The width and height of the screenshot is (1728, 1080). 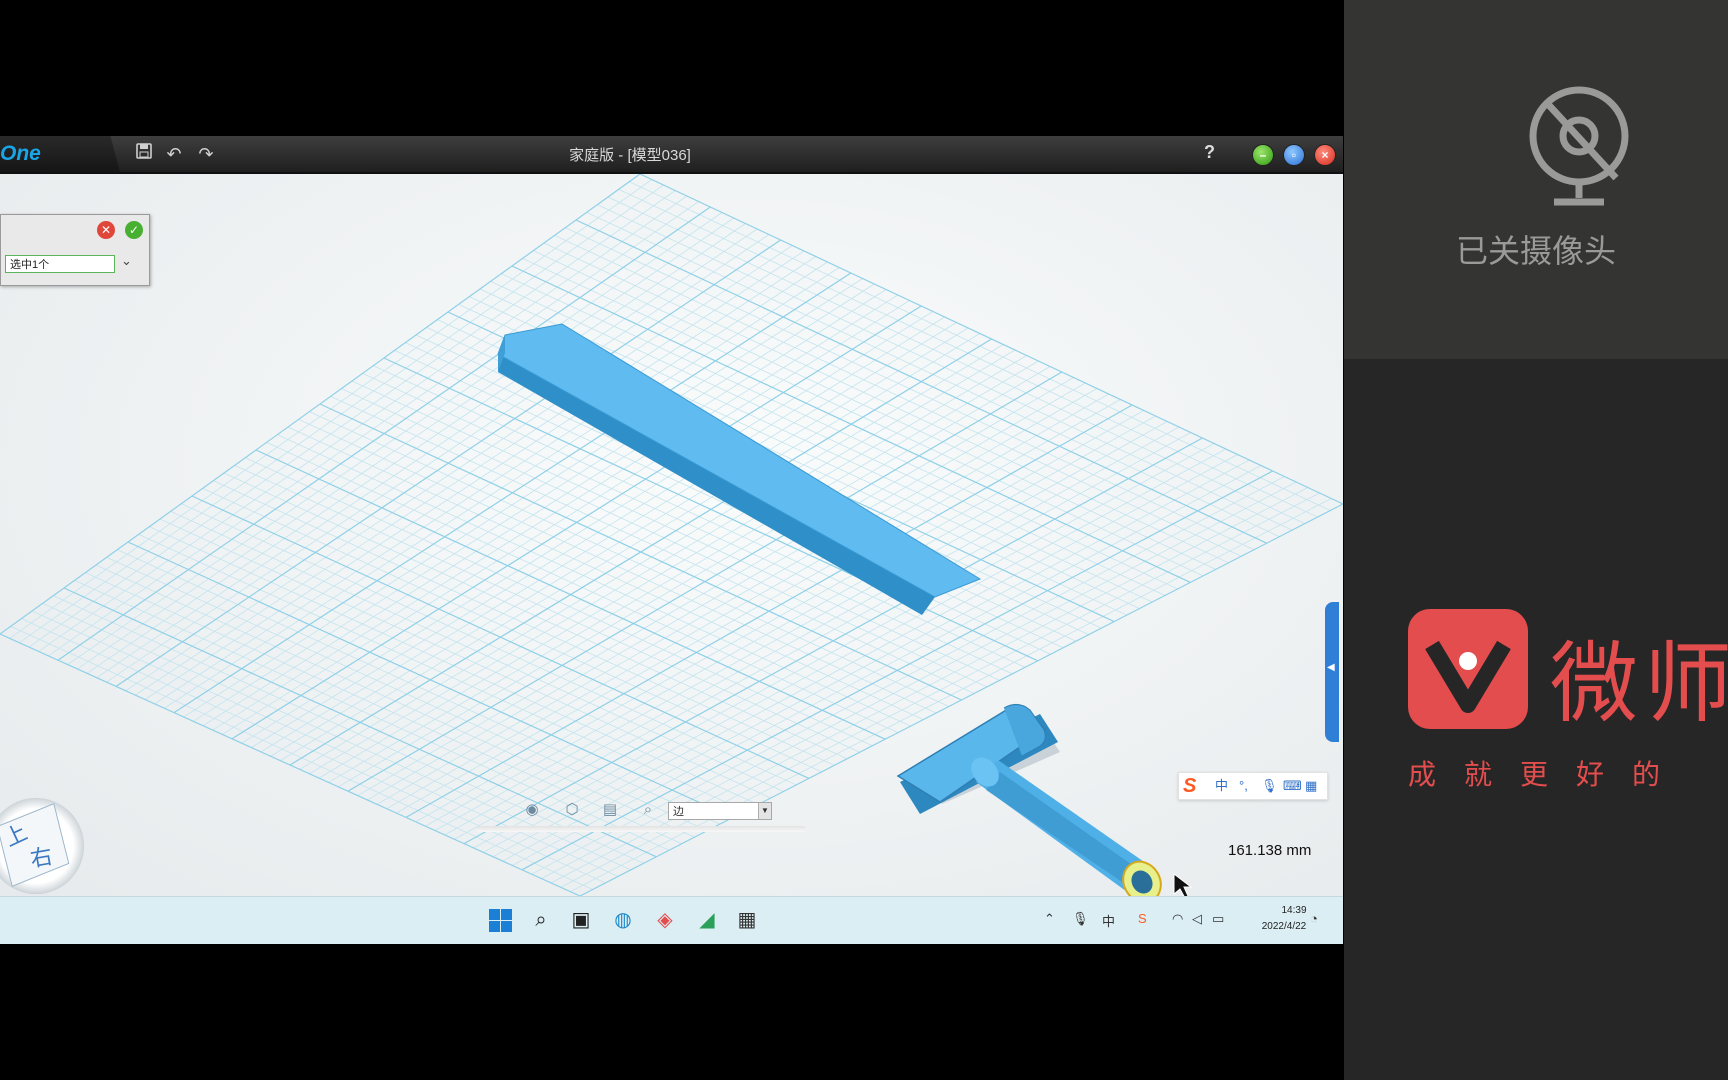 I want to click on box-icon: ⬡, so click(x=572, y=810).